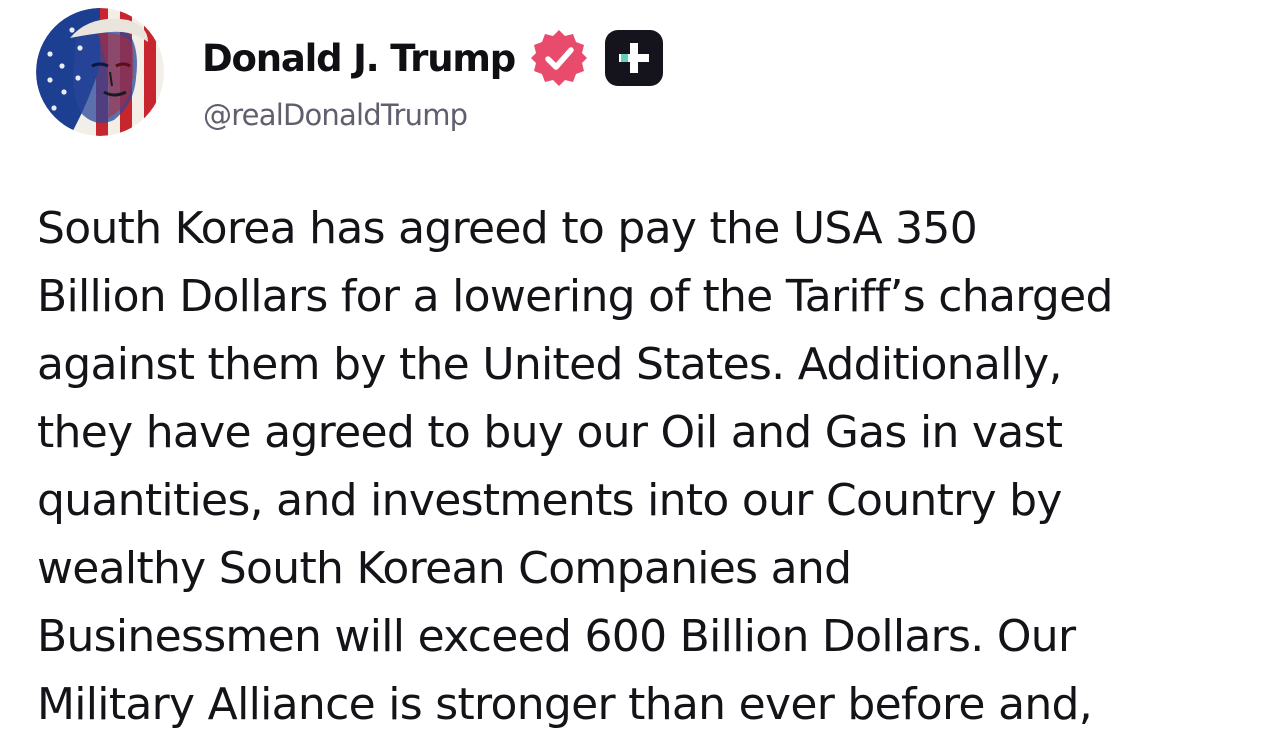  I want to click on avatar, so click(100, 72).